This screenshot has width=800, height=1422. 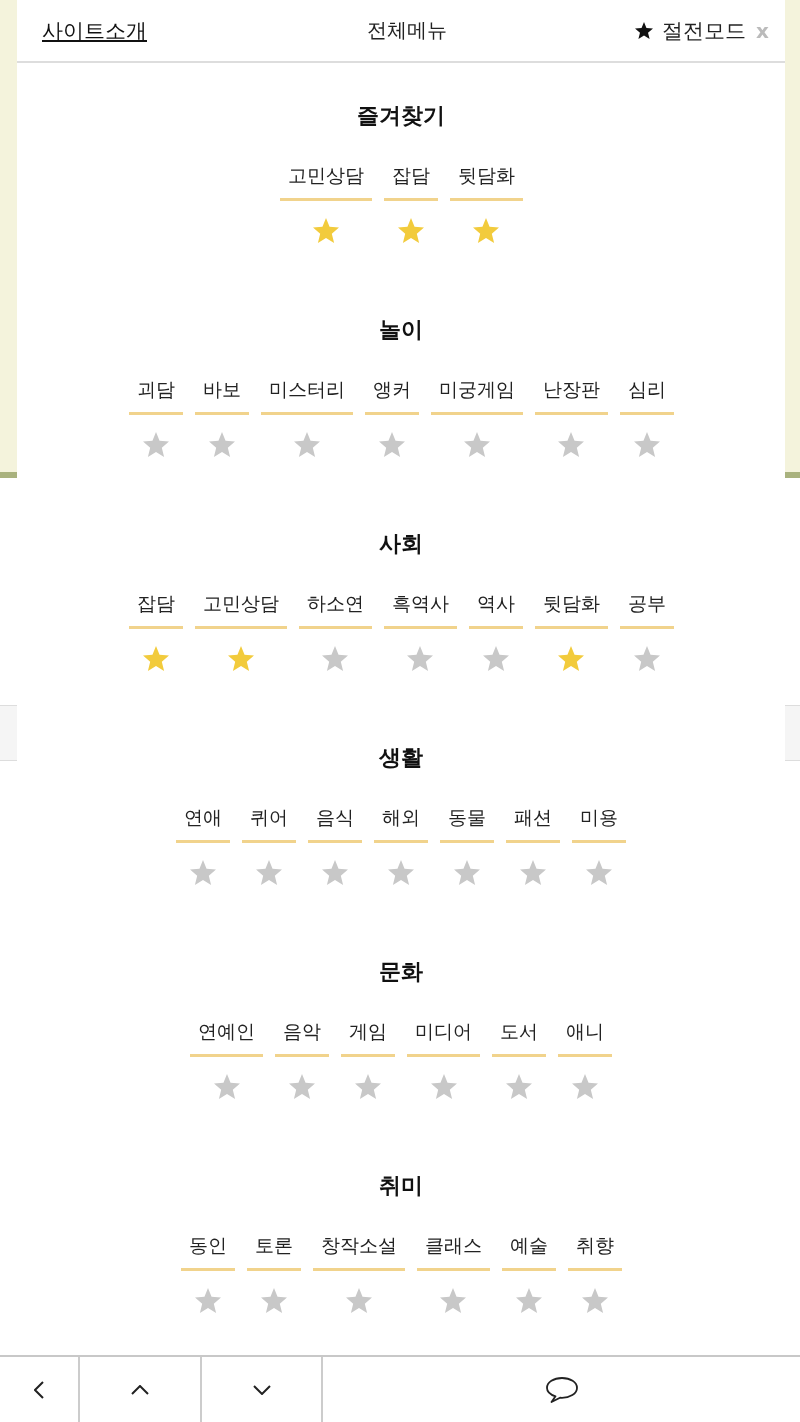 I want to click on menu-link: 연예인, so click(x=226, y=1033).